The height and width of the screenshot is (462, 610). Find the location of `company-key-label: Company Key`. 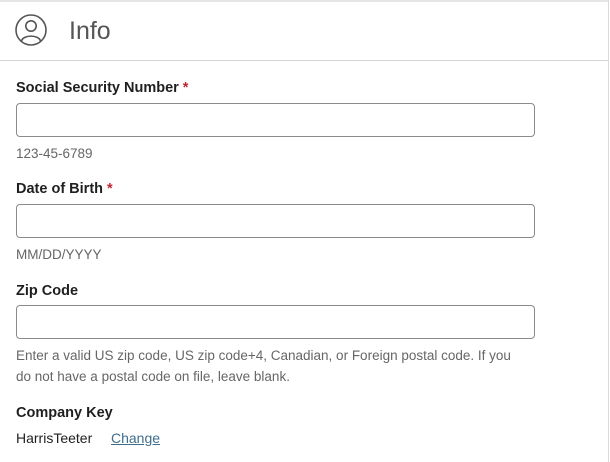

company-key-label: Company Key is located at coordinates (64, 413).